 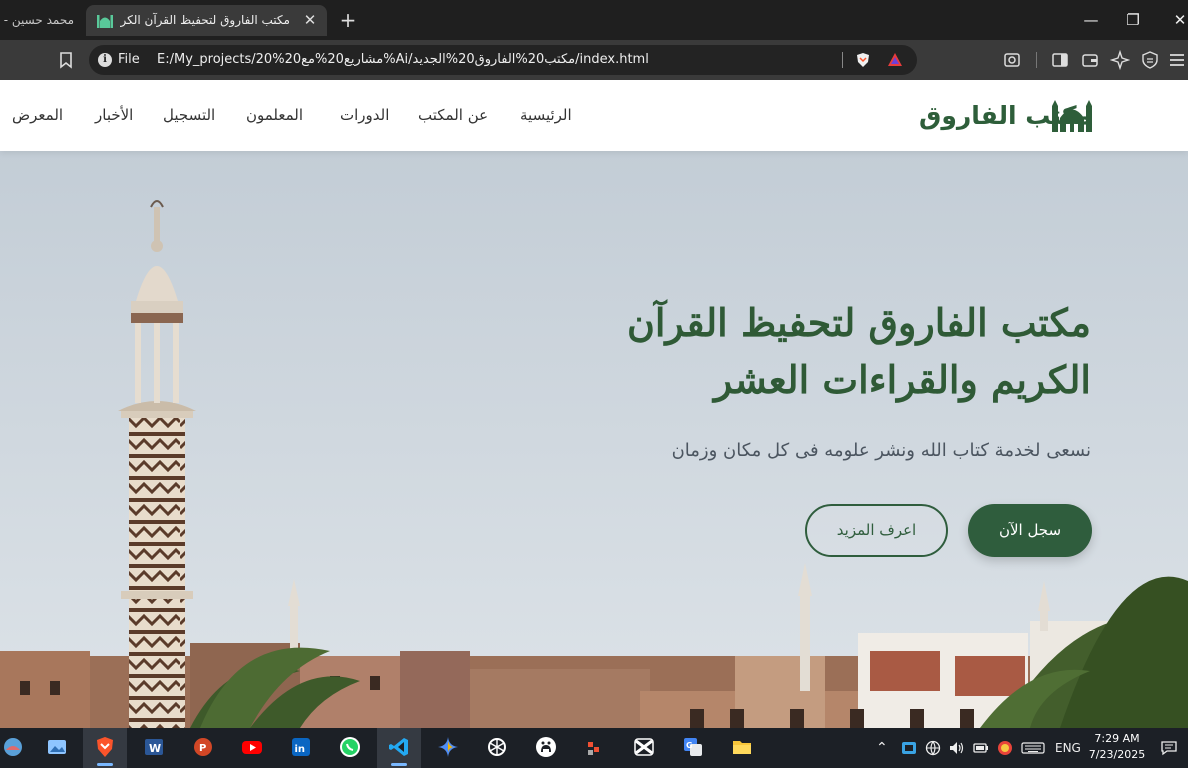 What do you see at coordinates (1005, 748) in the screenshot?
I see `app-tray-icon` at bounding box center [1005, 748].